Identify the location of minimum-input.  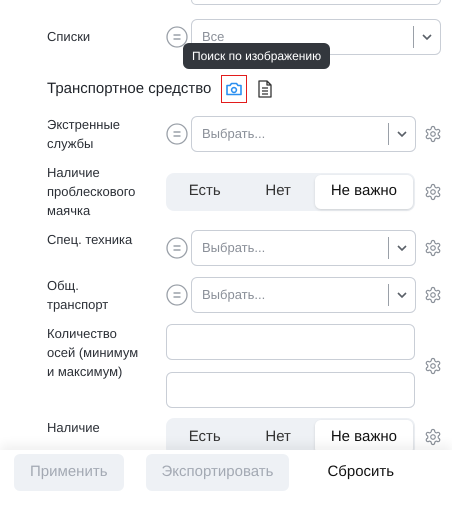
(290, 342).